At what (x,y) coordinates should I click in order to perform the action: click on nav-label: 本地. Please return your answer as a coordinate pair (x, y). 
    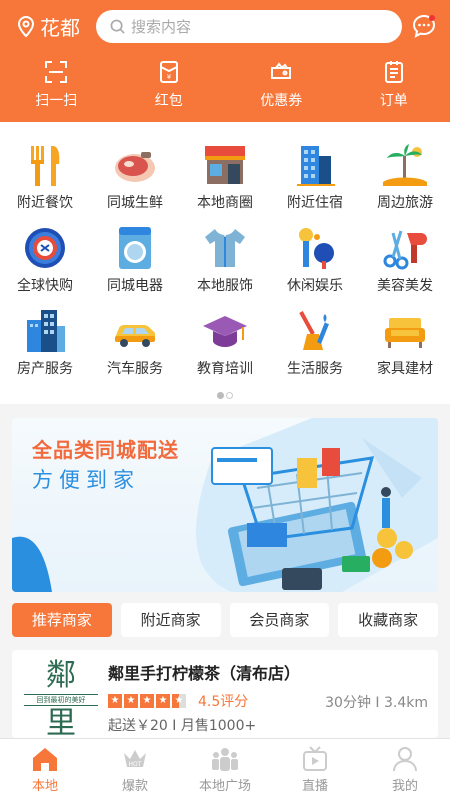
    Looking at the image, I should click on (44, 786).